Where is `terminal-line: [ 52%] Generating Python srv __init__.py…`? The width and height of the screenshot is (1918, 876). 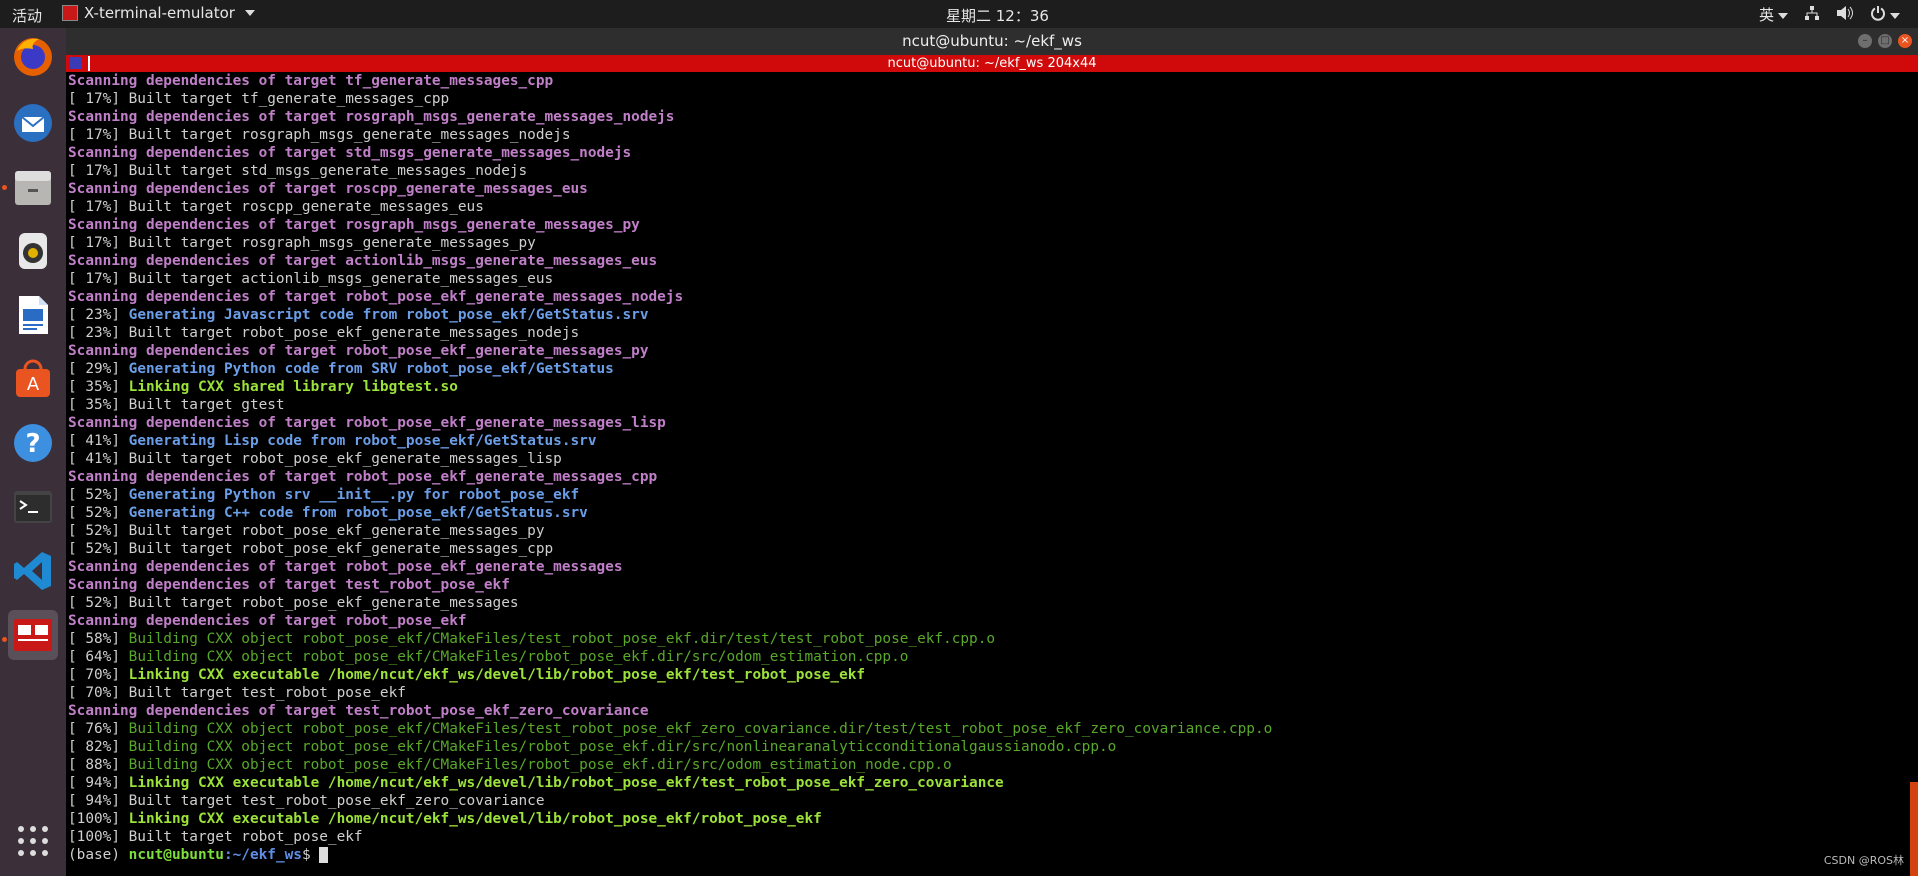
terminal-line: [ 52%] Generating Python srv __init__.py… is located at coordinates (988, 495).